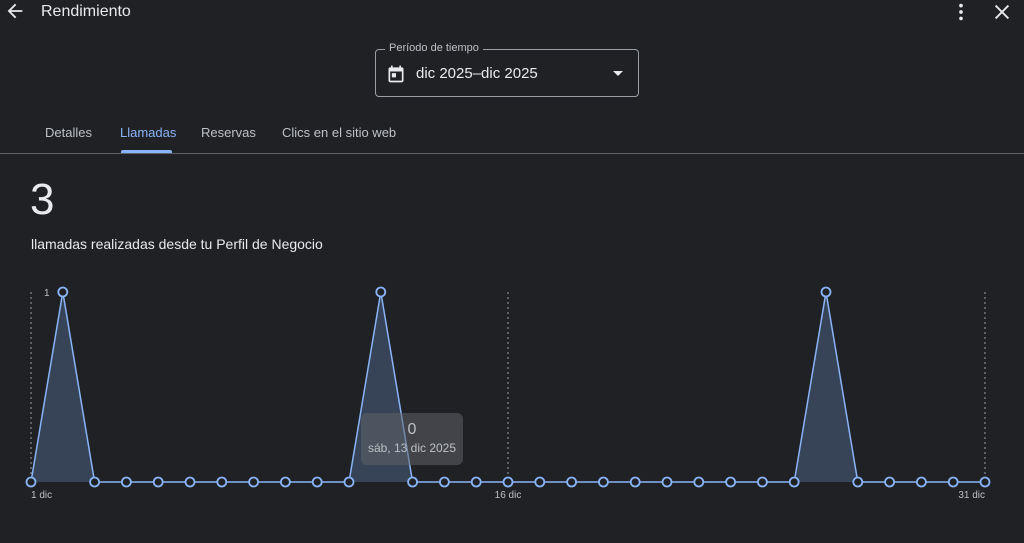 This screenshot has width=1024, height=543. I want to click on period-value: dic 2025–dic 2025, so click(477, 73).